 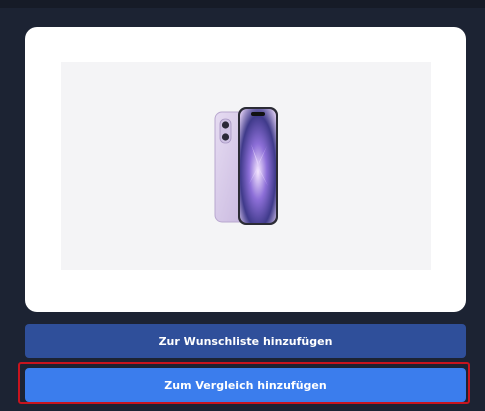 I want to click on add-to-wishlist-button: Zur Wunschliste hinzufügen, so click(x=245, y=341).